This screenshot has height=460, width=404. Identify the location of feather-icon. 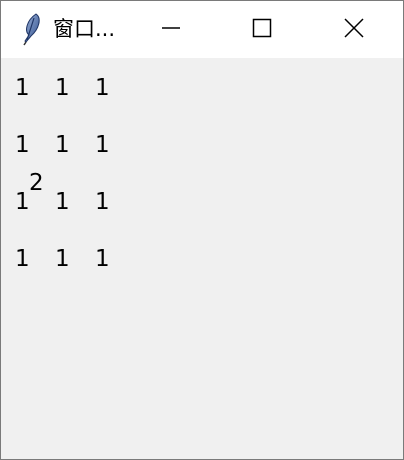
(31, 29).